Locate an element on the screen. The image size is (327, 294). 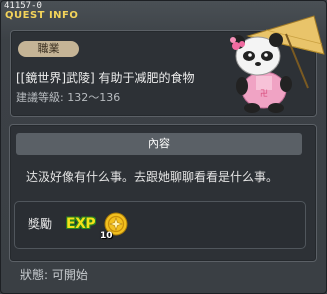
quest-description: 达汲好像有什么事。去跟她聊聊看看是什么事。 is located at coordinates (152, 177).